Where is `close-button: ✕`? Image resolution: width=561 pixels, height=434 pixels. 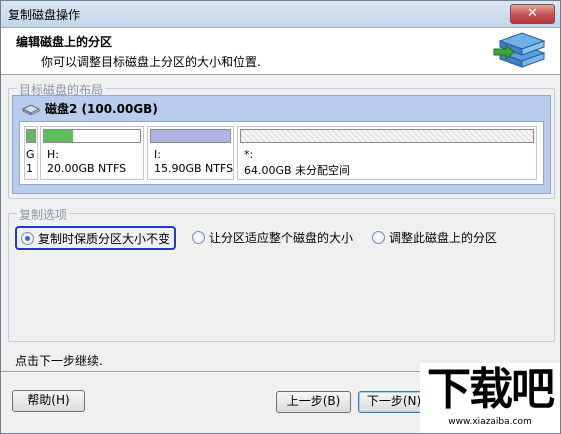
close-button: ✕ is located at coordinates (532, 14).